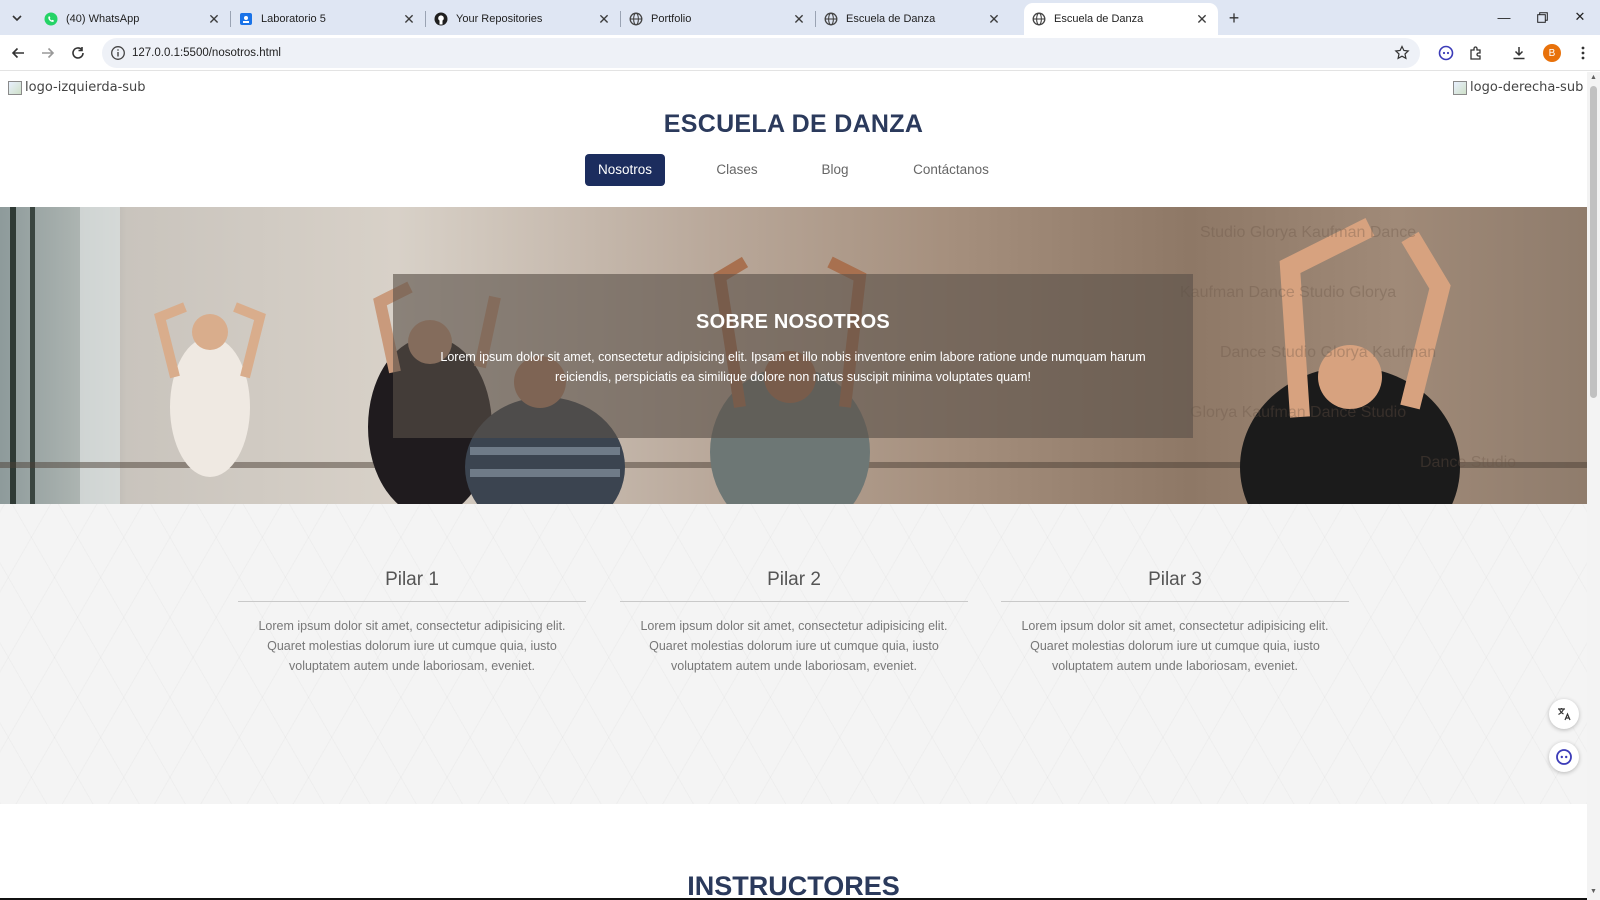 The width and height of the screenshot is (1600, 900). What do you see at coordinates (1593, 892) in the screenshot?
I see `scroll-down-arrow-icon: ▼` at bounding box center [1593, 892].